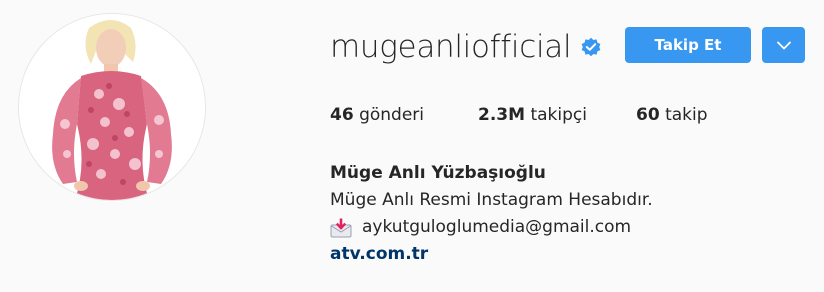 This screenshot has height=292, width=824. Describe the element at coordinates (497, 227) in the screenshot. I see `email-text: aykutguloglumedia@gmail.com` at that location.